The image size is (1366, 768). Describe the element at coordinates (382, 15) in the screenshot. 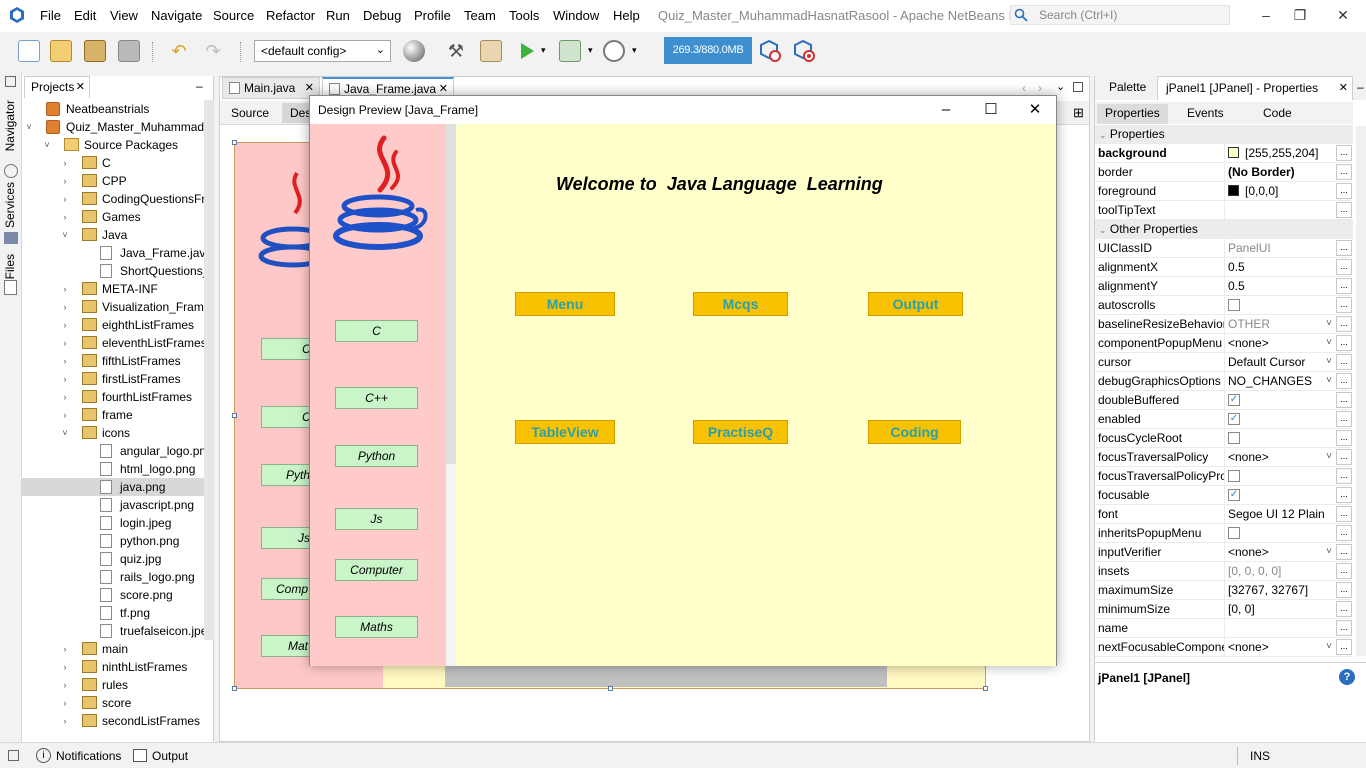

I see `menu-debug: Debug` at that location.